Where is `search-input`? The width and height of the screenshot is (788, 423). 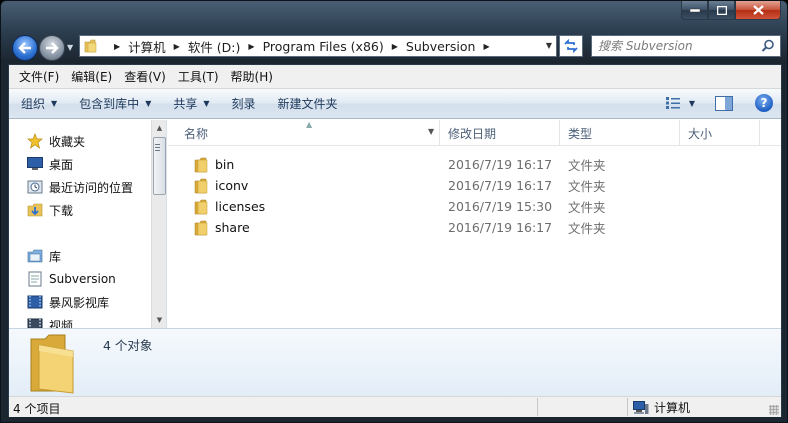
search-input is located at coordinates (678, 46).